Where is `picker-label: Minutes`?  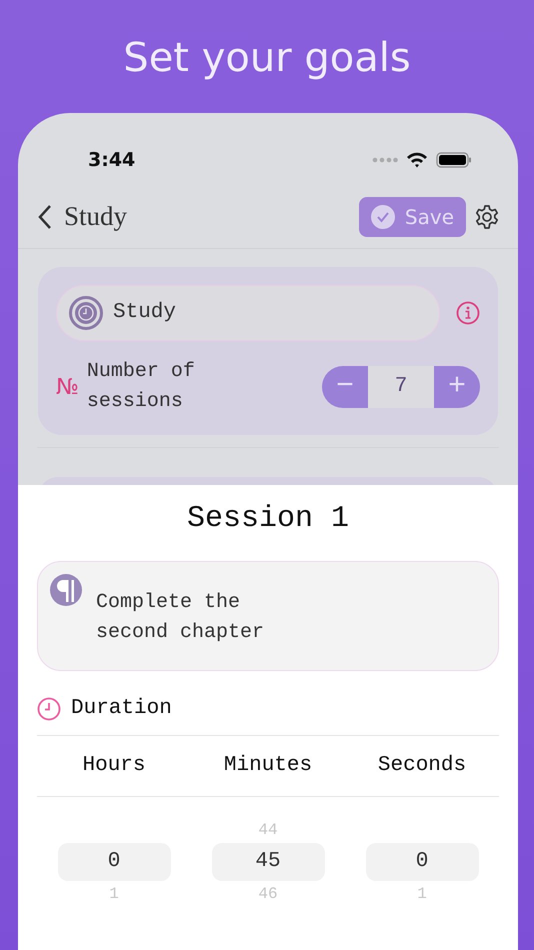 picker-label: Minutes is located at coordinates (268, 765).